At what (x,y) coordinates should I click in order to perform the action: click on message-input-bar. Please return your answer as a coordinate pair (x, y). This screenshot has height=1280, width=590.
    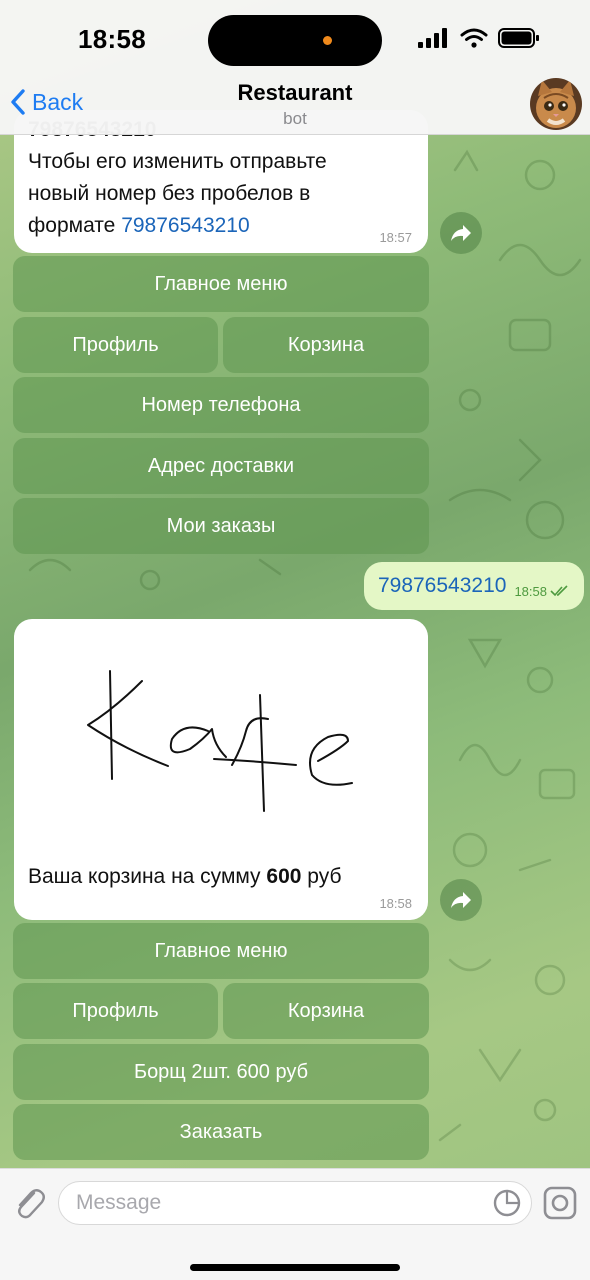
    Looking at the image, I should click on (295, 1224).